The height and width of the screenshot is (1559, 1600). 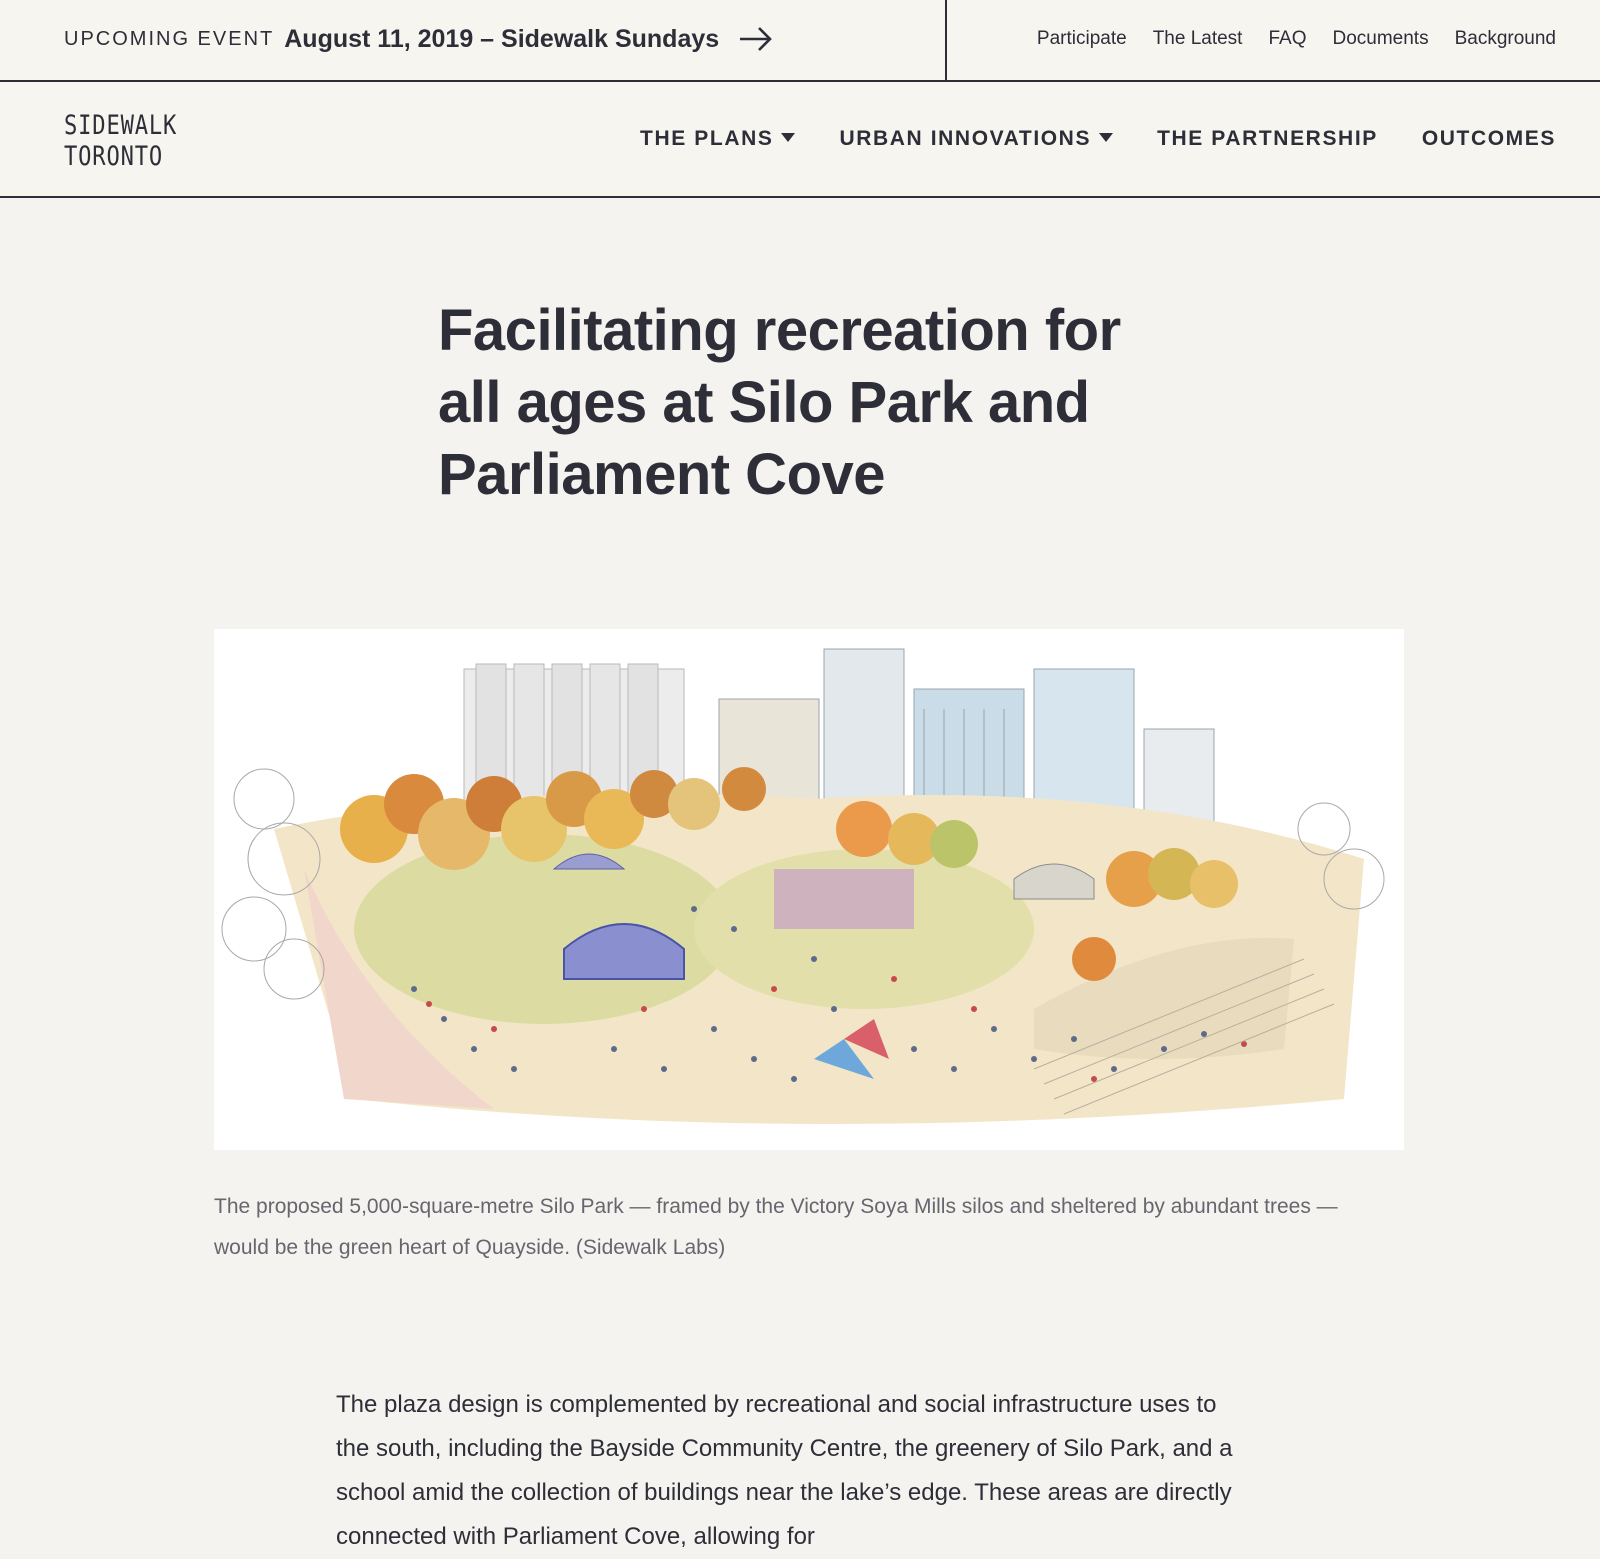 I want to click on logo-line-2: TORONTO, so click(x=114, y=156).